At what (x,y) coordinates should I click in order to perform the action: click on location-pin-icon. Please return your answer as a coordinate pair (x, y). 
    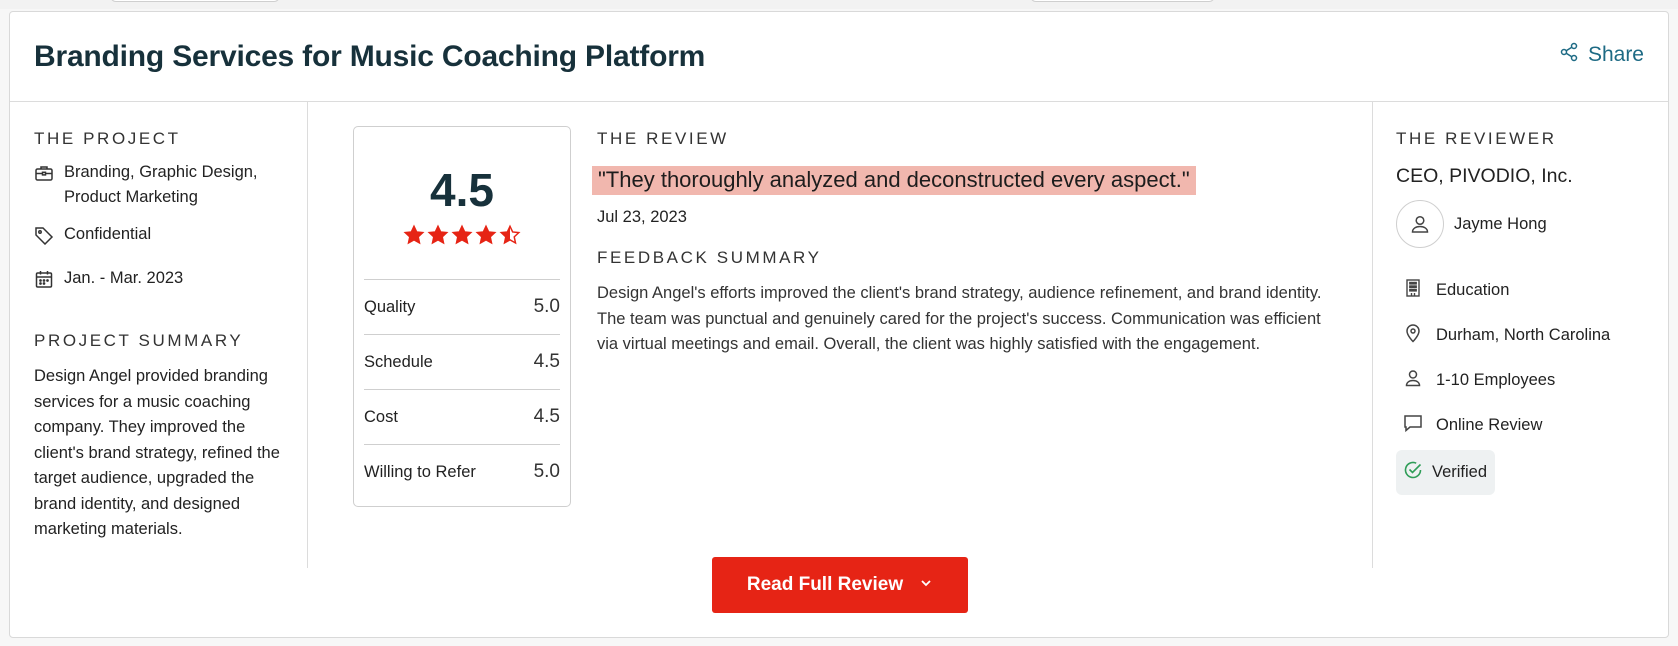
    Looking at the image, I should click on (1413, 335).